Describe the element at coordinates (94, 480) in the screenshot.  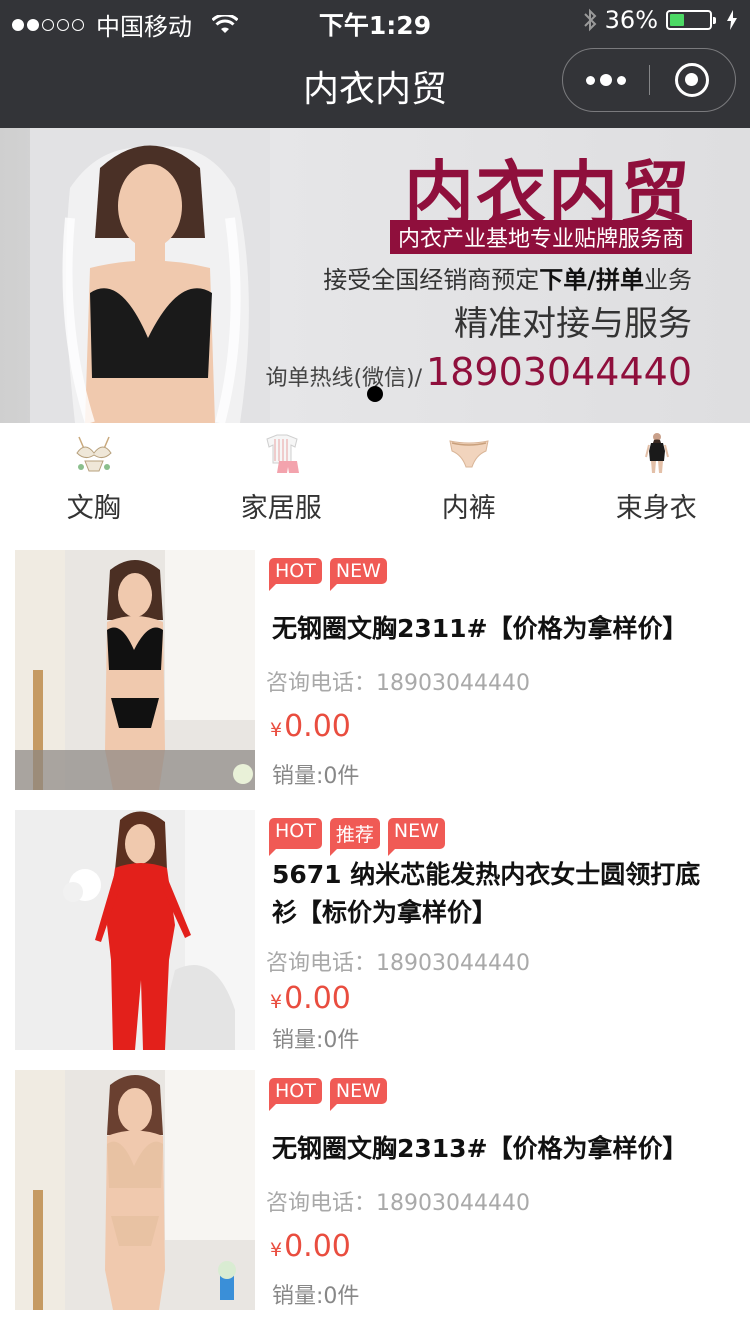
I see `category-bra: 文胸` at that location.